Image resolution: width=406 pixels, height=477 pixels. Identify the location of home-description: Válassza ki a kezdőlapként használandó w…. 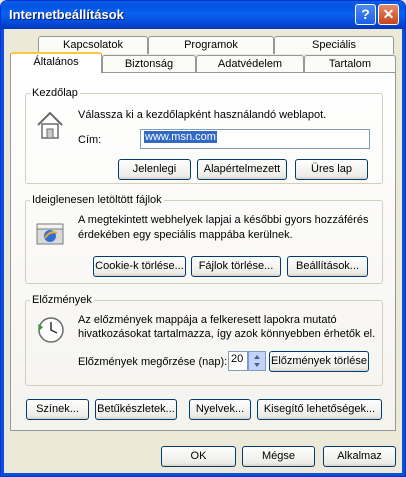
(202, 115).